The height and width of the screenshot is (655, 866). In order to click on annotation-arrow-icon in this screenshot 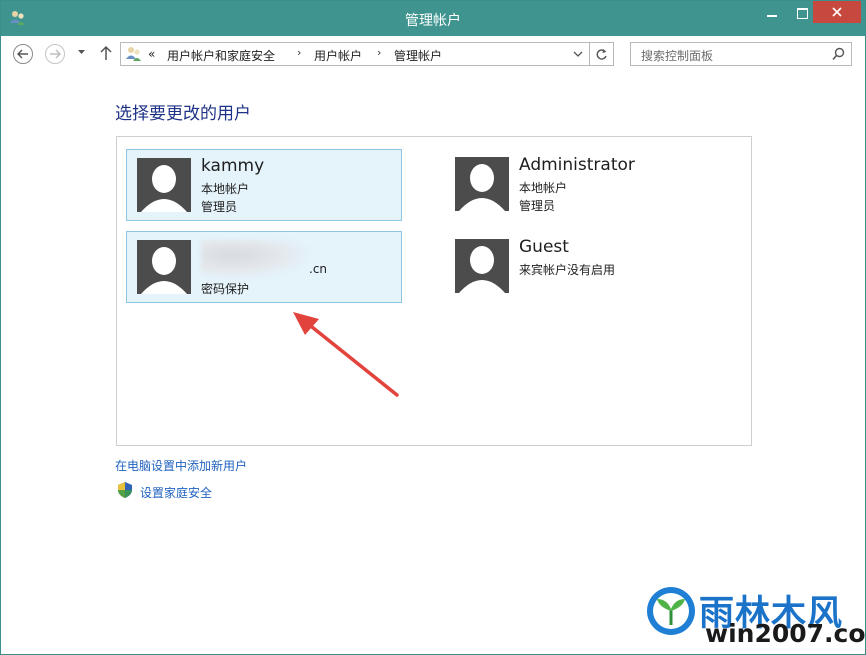, I will do `click(346, 354)`.